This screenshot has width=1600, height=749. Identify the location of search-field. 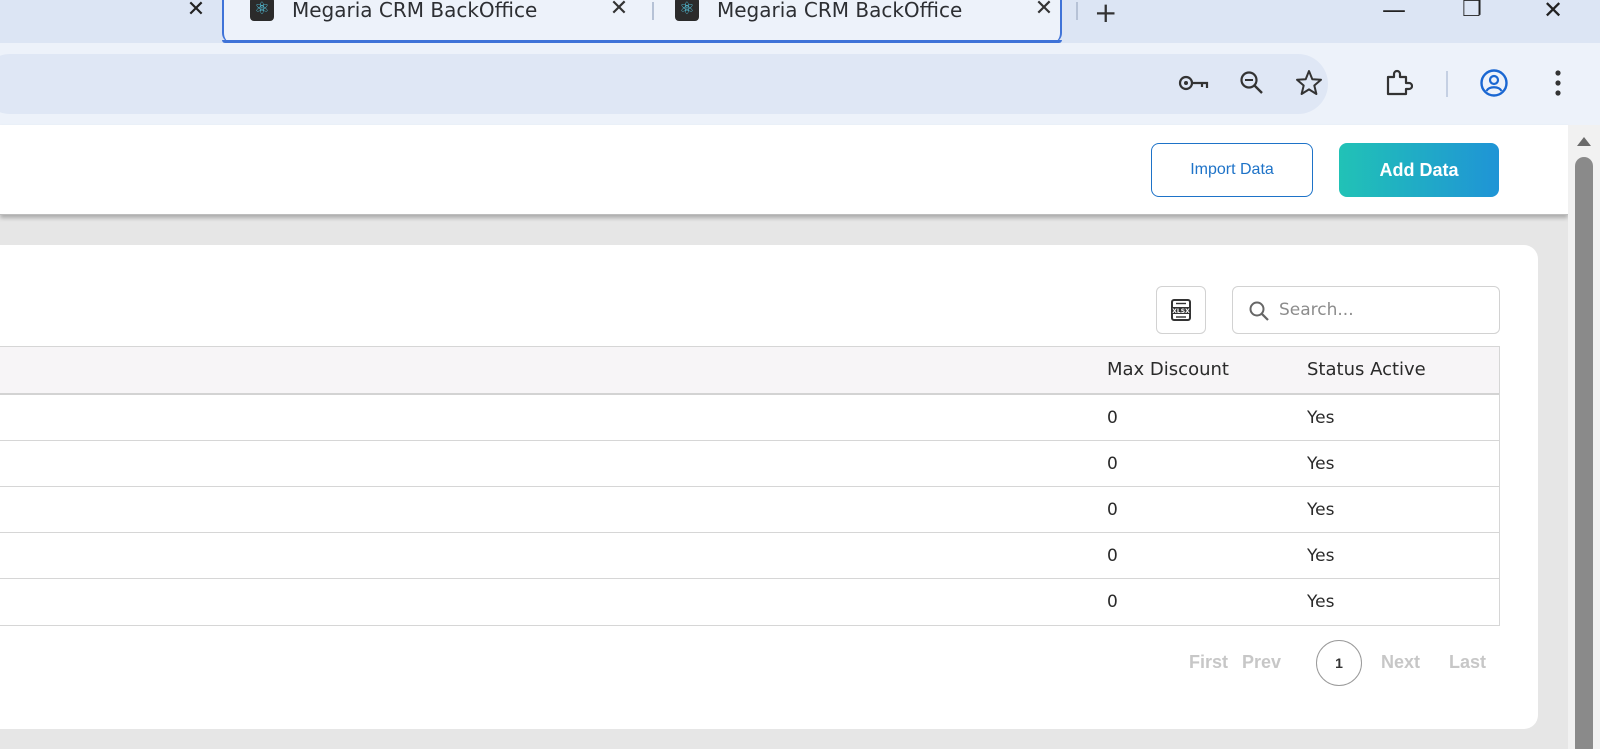
(1366, 310).